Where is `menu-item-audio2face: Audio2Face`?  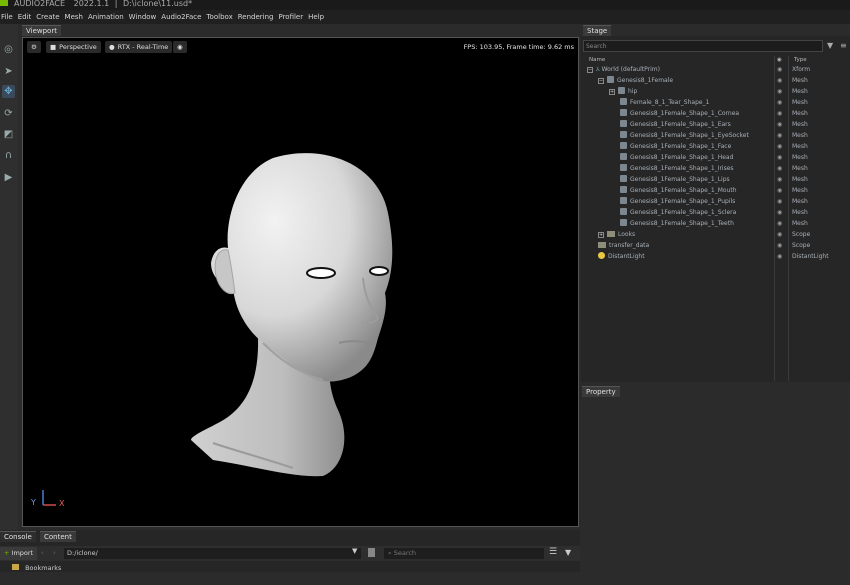 menu-item-audio2face: Audio2Face is located at coordinates (181, 17).